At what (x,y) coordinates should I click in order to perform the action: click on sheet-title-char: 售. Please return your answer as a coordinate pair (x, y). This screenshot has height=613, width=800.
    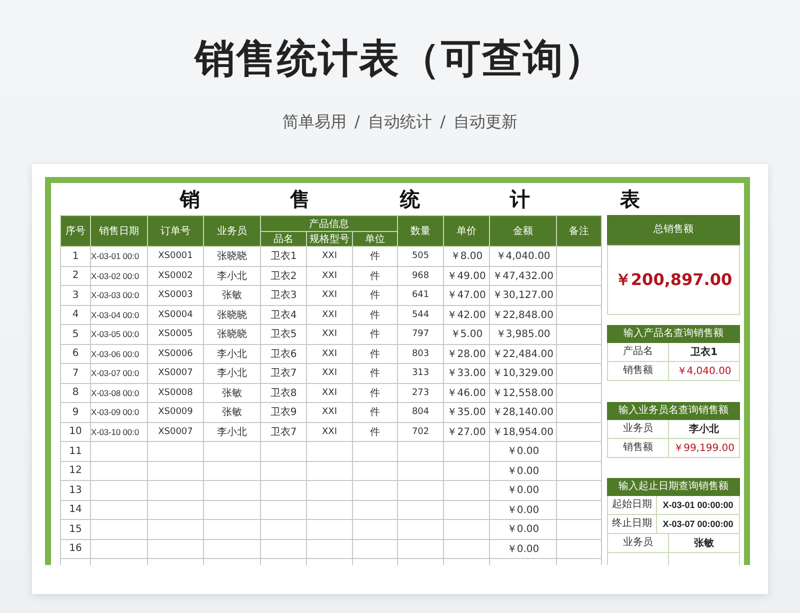
    Looking at the image, I should click on (300, 199).